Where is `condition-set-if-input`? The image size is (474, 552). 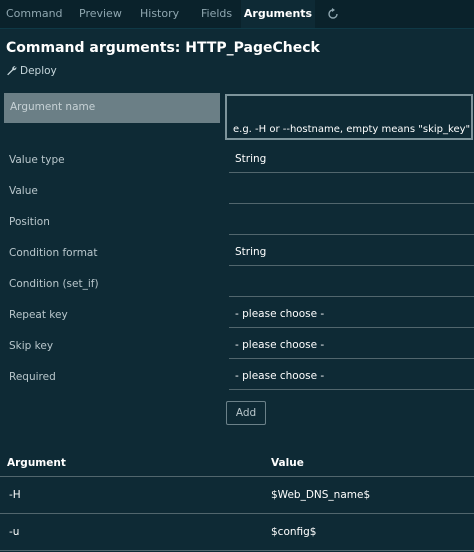
condition-set-if-input is located at coordinates (351, 284).